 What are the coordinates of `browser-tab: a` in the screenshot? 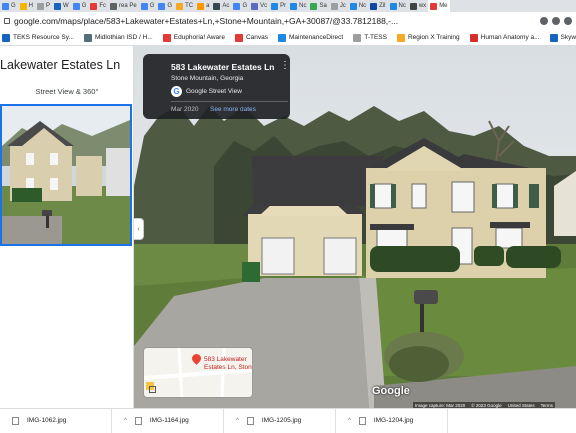 It's located at (203, 6).